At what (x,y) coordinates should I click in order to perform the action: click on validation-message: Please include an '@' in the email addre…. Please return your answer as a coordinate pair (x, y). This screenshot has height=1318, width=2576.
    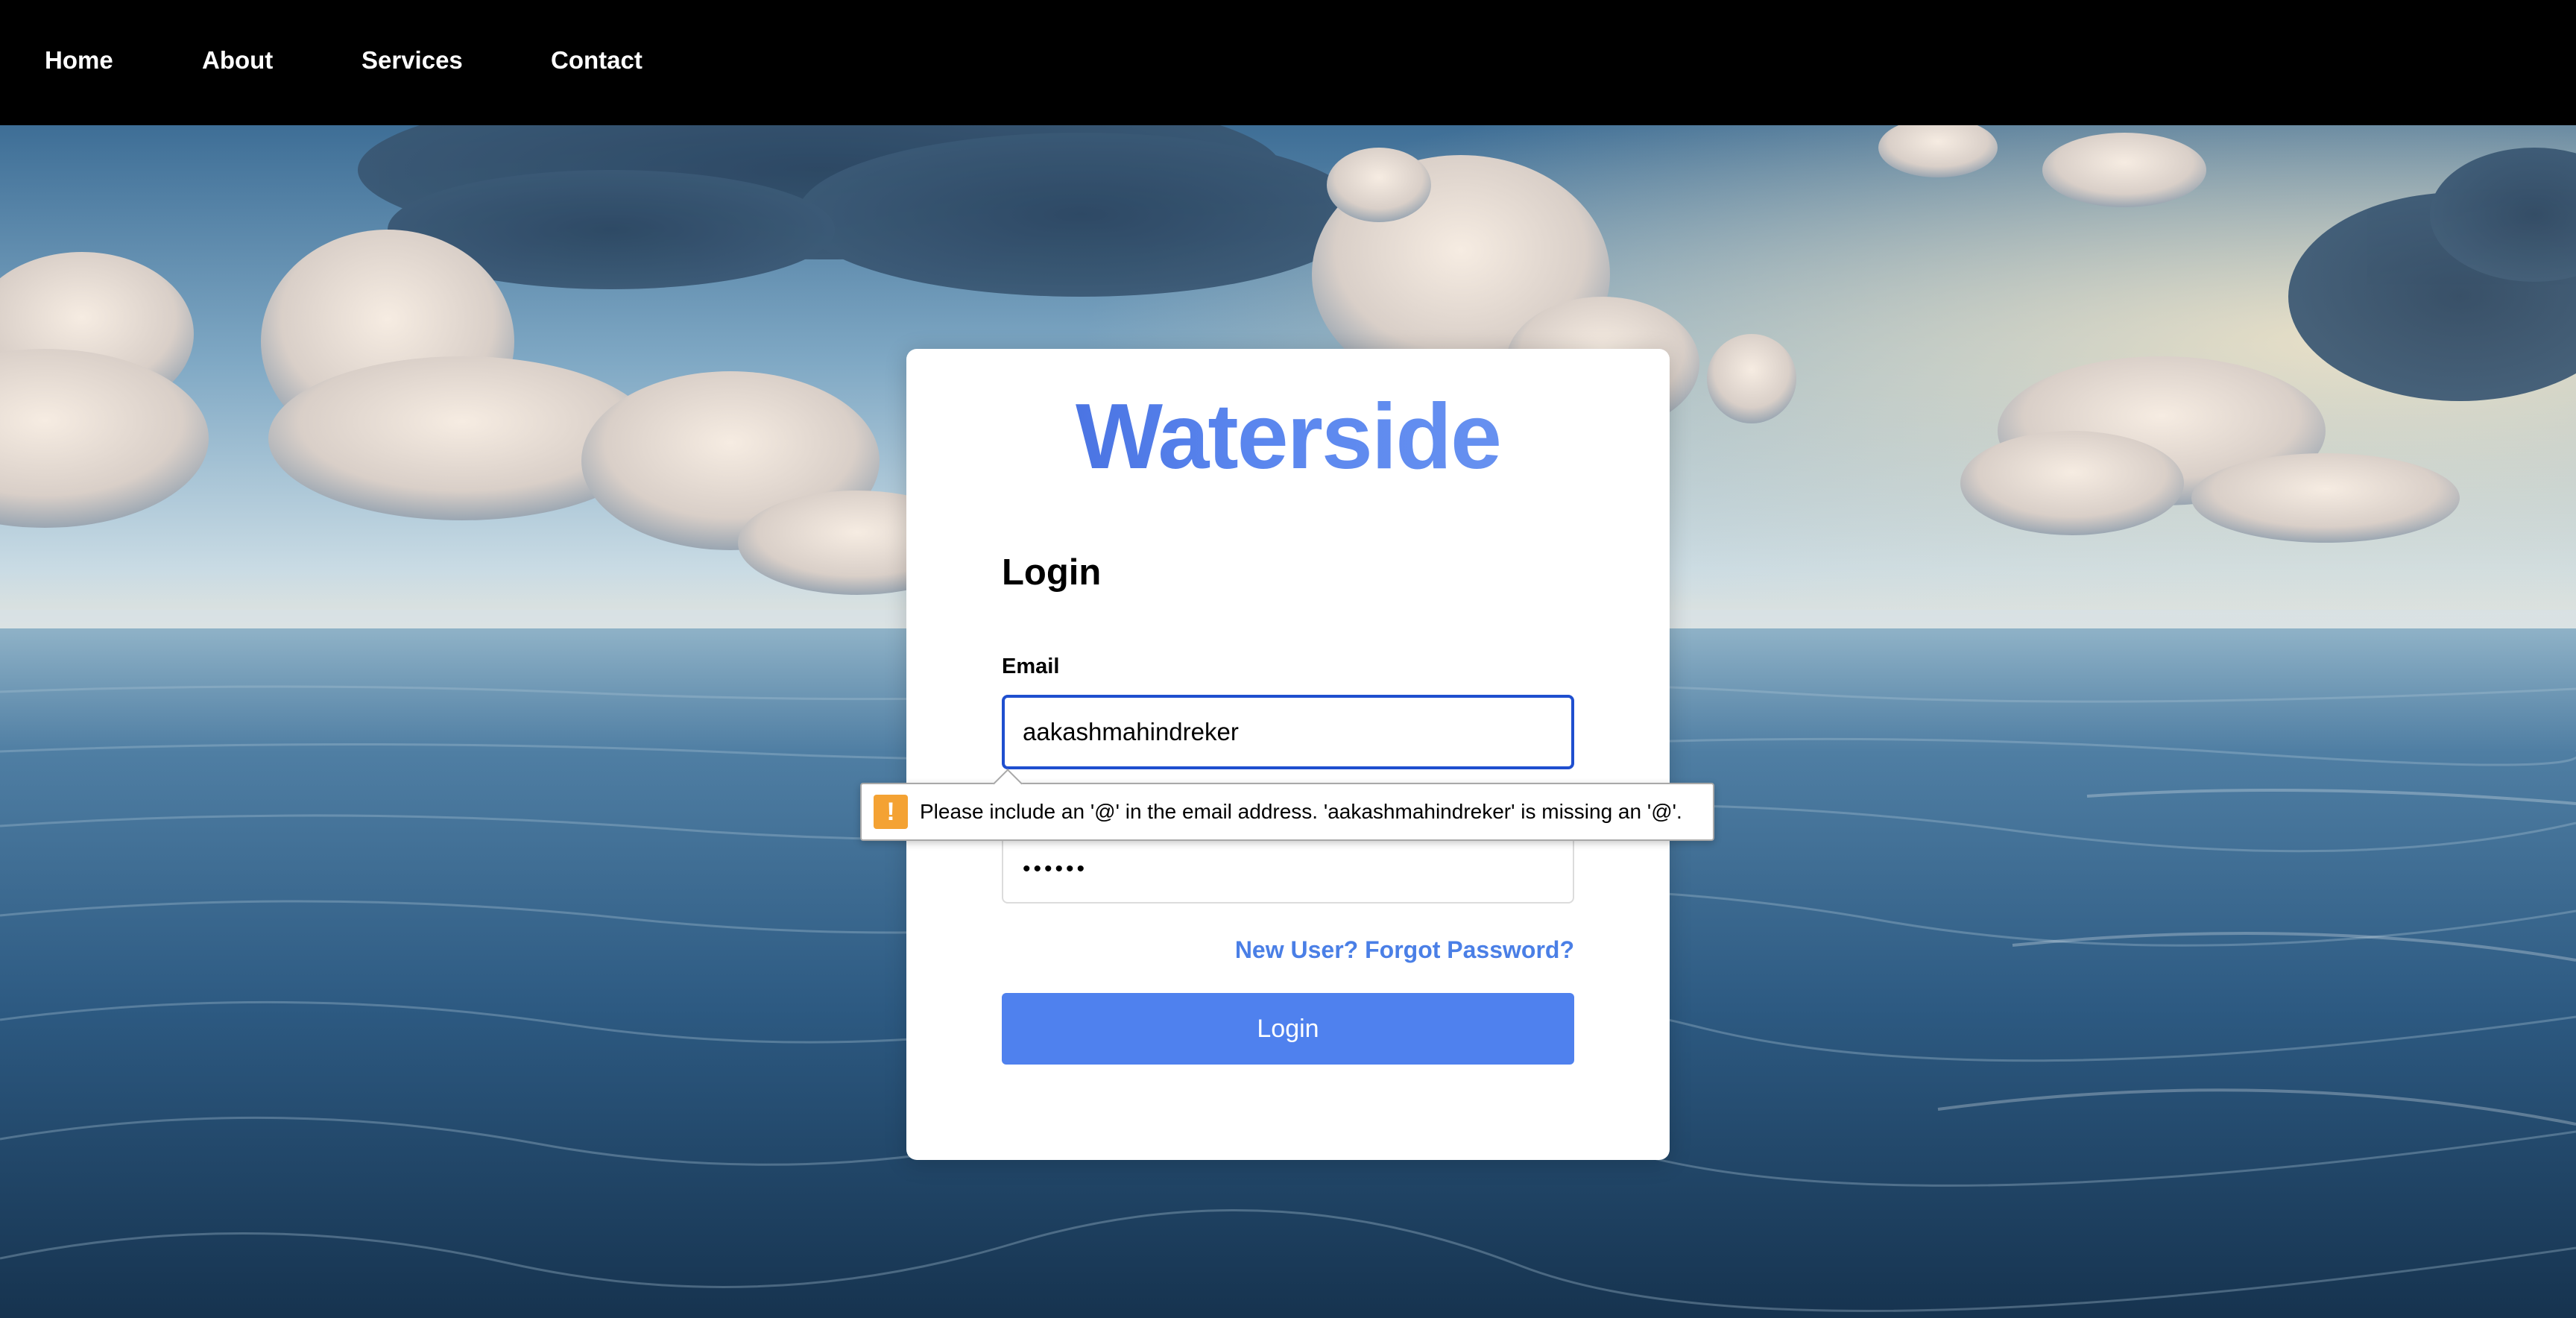
    Looking at the image, I should click on (1301, 812).